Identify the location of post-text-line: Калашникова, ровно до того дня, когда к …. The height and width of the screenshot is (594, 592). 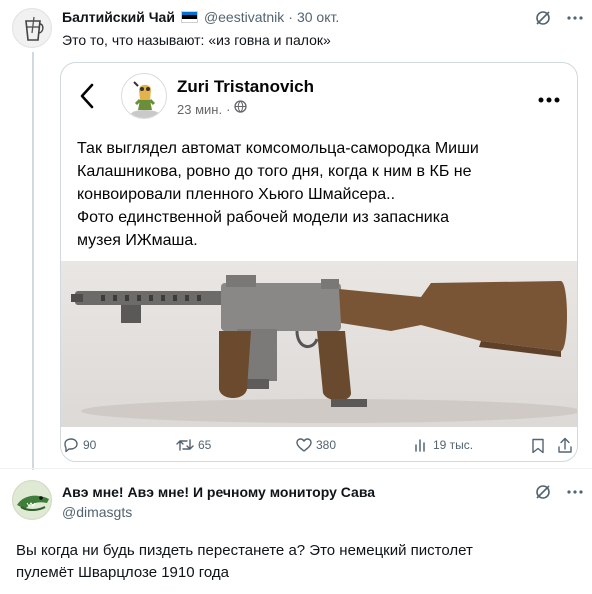
(274, 171).